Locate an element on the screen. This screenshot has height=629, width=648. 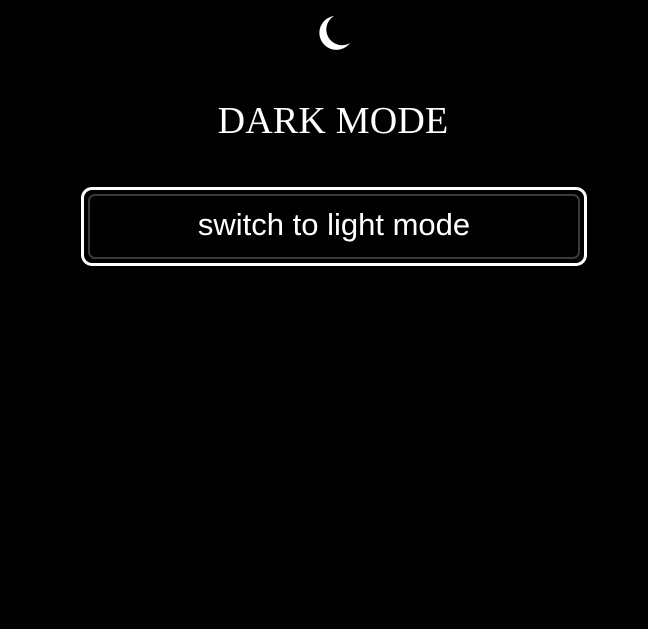
toggle-button-label: switch to light mode is located at coordinates (334, 224).